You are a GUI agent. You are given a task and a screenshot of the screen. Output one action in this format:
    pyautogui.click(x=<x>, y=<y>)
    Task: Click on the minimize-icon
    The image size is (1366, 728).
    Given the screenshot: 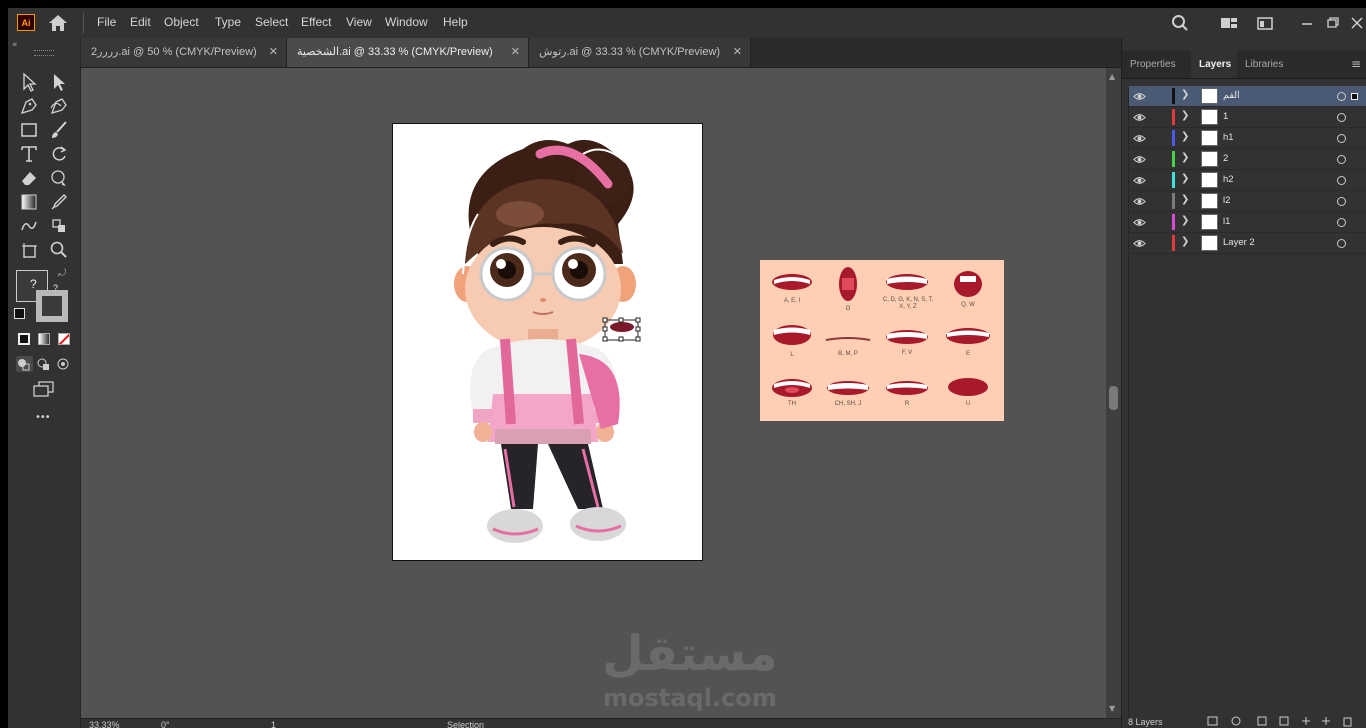 What is the action you would take?
    pyautogui.click(x=1307, y=23)
    